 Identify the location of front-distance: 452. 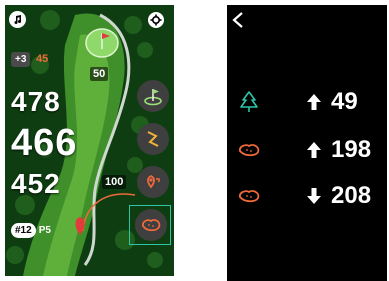
(36, 183).